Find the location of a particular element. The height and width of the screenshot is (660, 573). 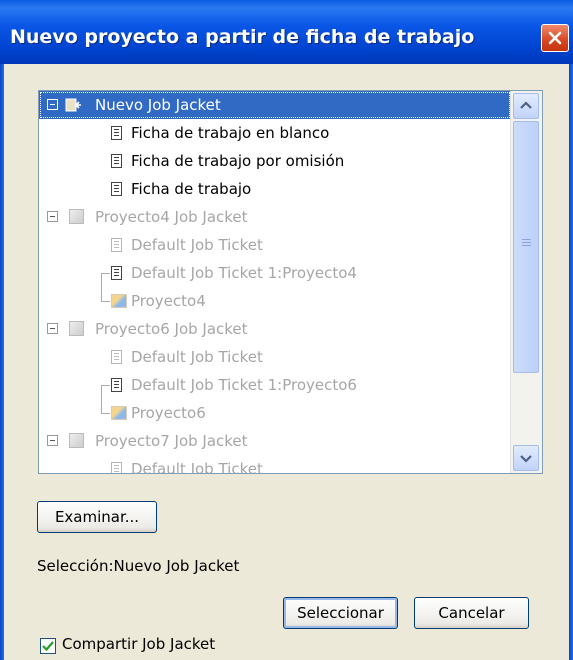

tree-item-label: Proyecto6 Job Jacket is located at coordinates (171, 329).